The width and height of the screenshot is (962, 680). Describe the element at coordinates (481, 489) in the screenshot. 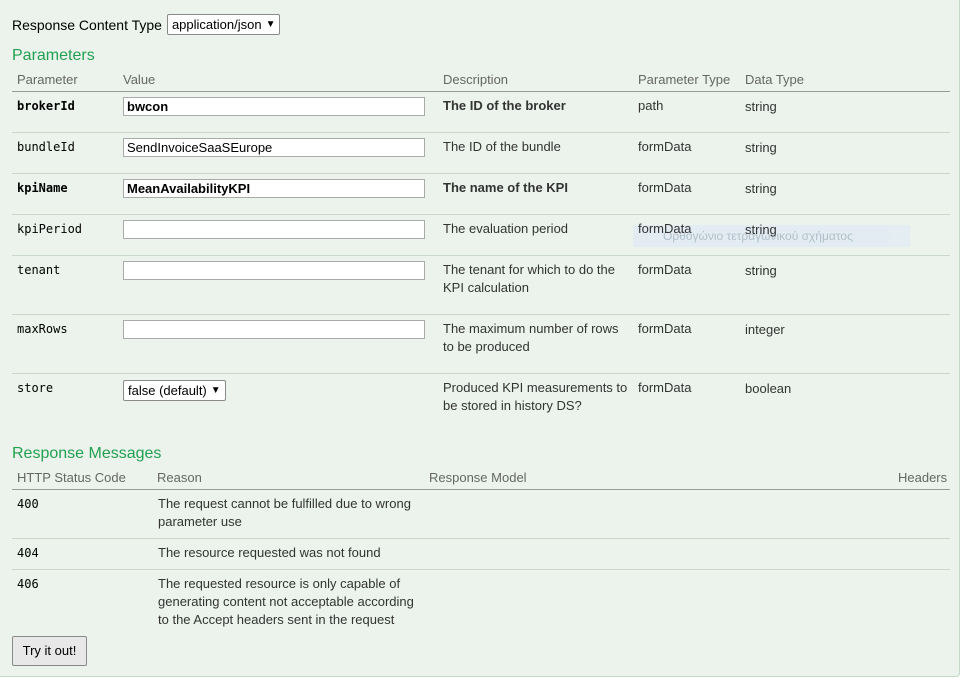

I see `resp-header-divider` at that location.